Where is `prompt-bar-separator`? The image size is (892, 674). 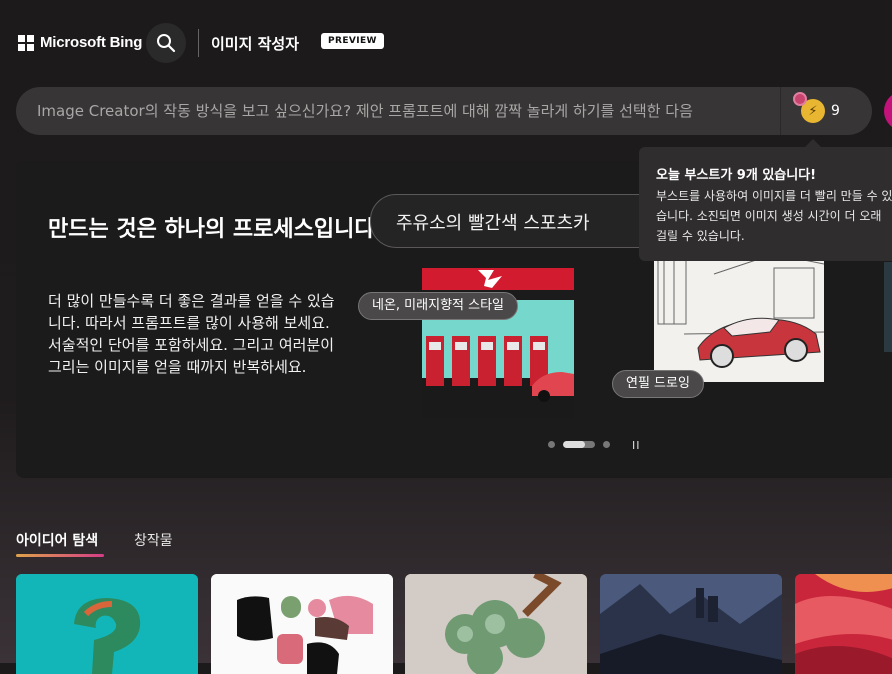 prompt-bar-separator is located at coordinates (780, 111).